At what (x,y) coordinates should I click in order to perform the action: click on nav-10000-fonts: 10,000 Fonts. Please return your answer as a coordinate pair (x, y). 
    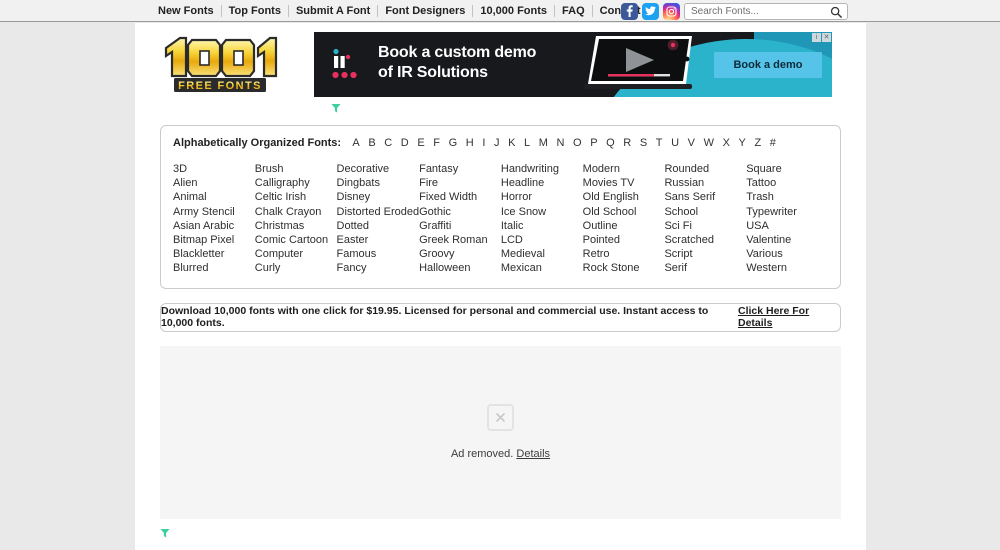
    Looking at the image, I should click on (513, 11).